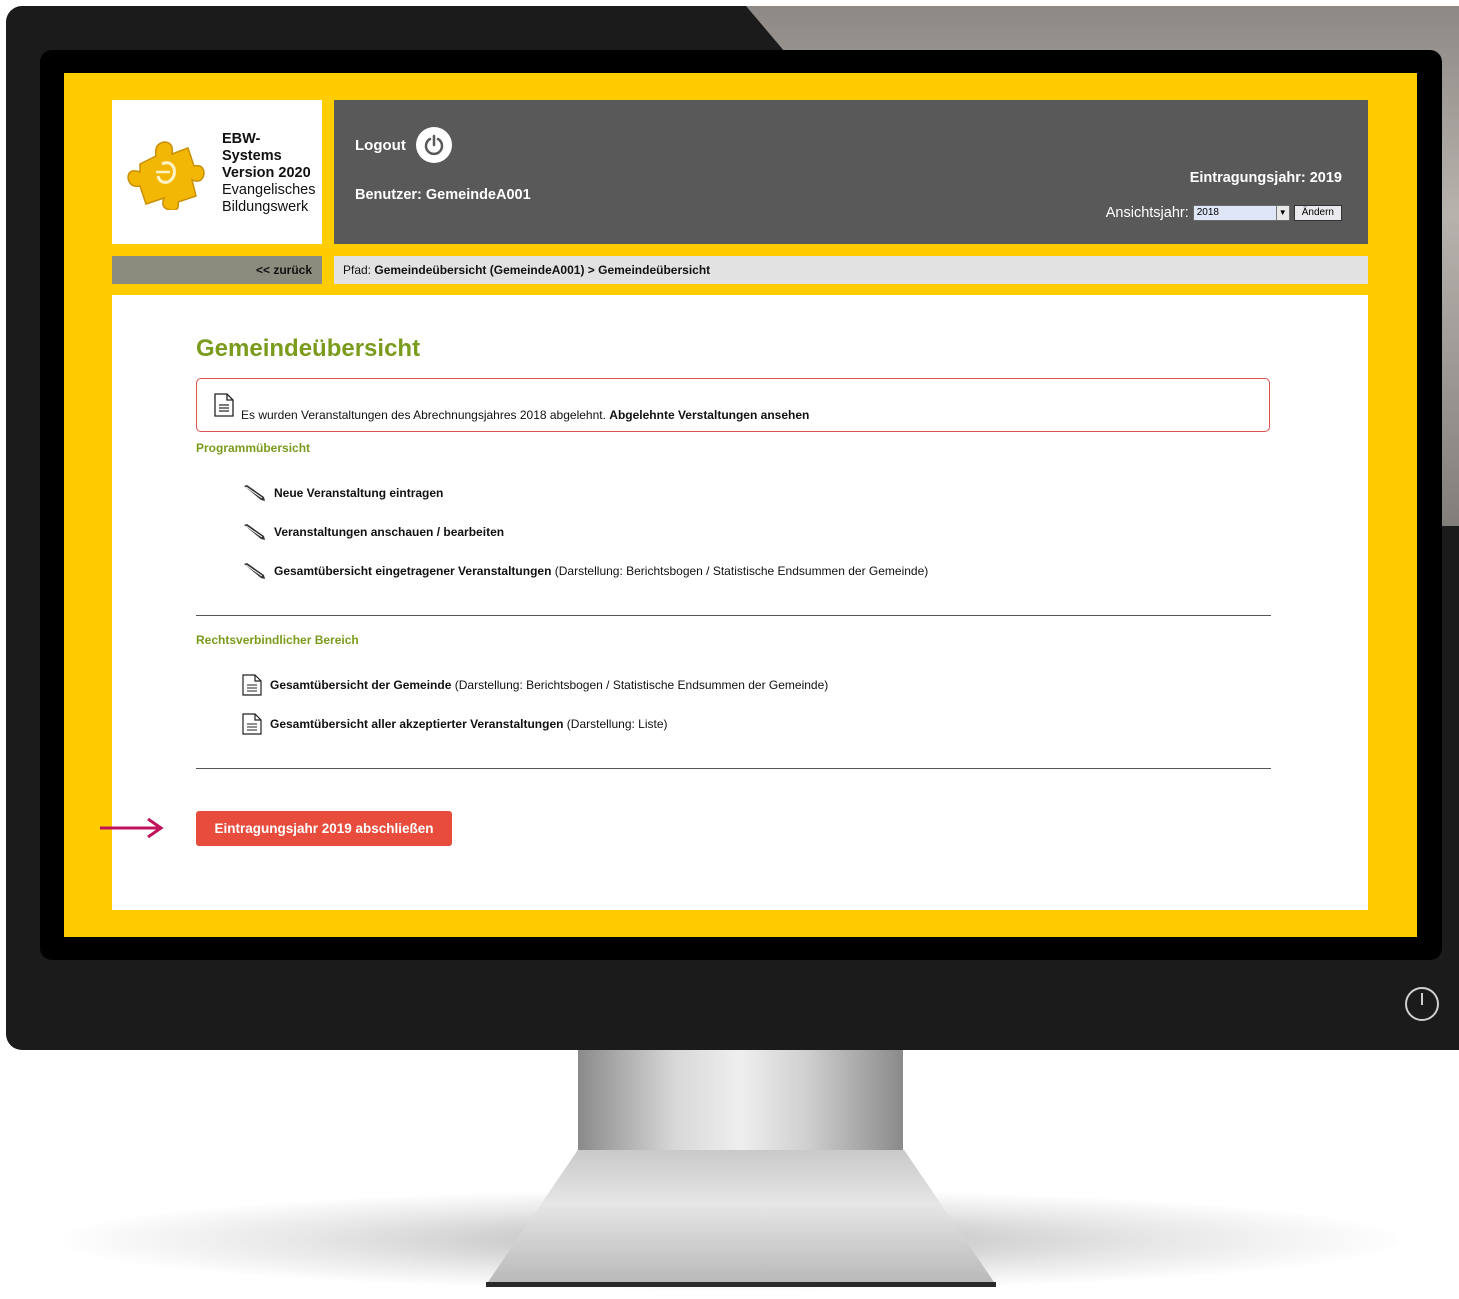 The image size is (1459, 1299). Describe the element at coordinates (252, 156) in the screenshot. I see `logo-line-2: Systems` at that location.